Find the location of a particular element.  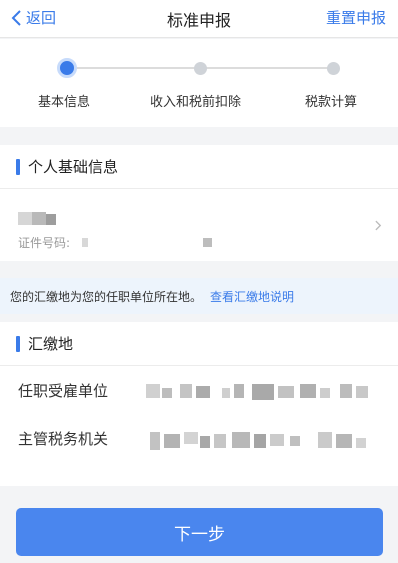

tax-location-header: 汇缴地 is located at coordinates (199, 344).